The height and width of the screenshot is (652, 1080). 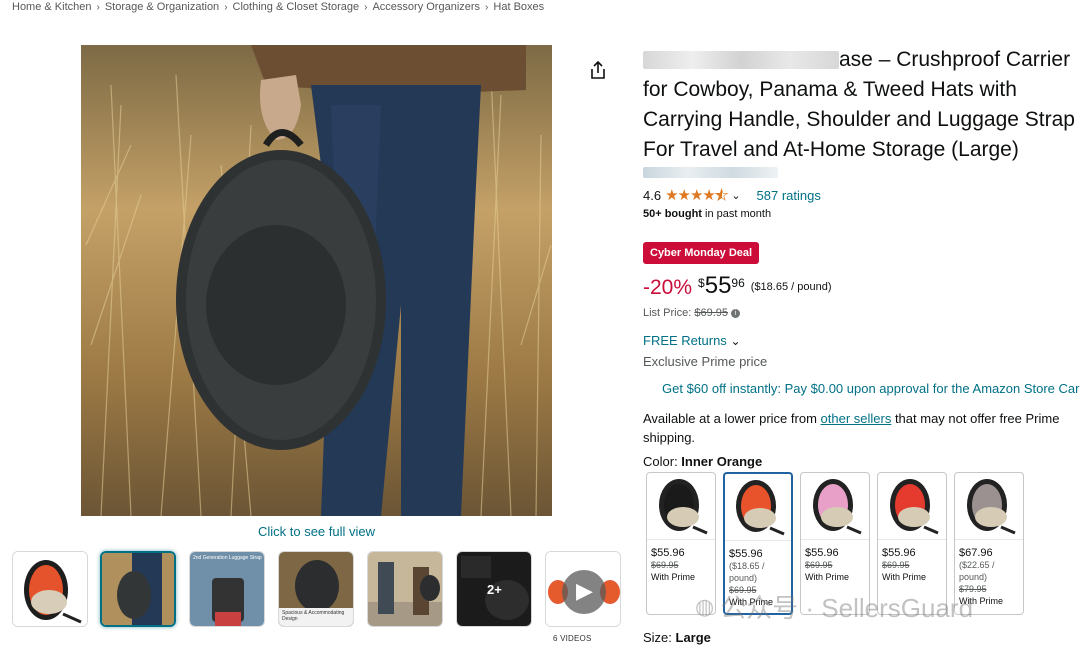 What do you see at coordinates (736, 214) in the screenshot?
I see `bought-period: in past month` at bounding box center [736, 214].